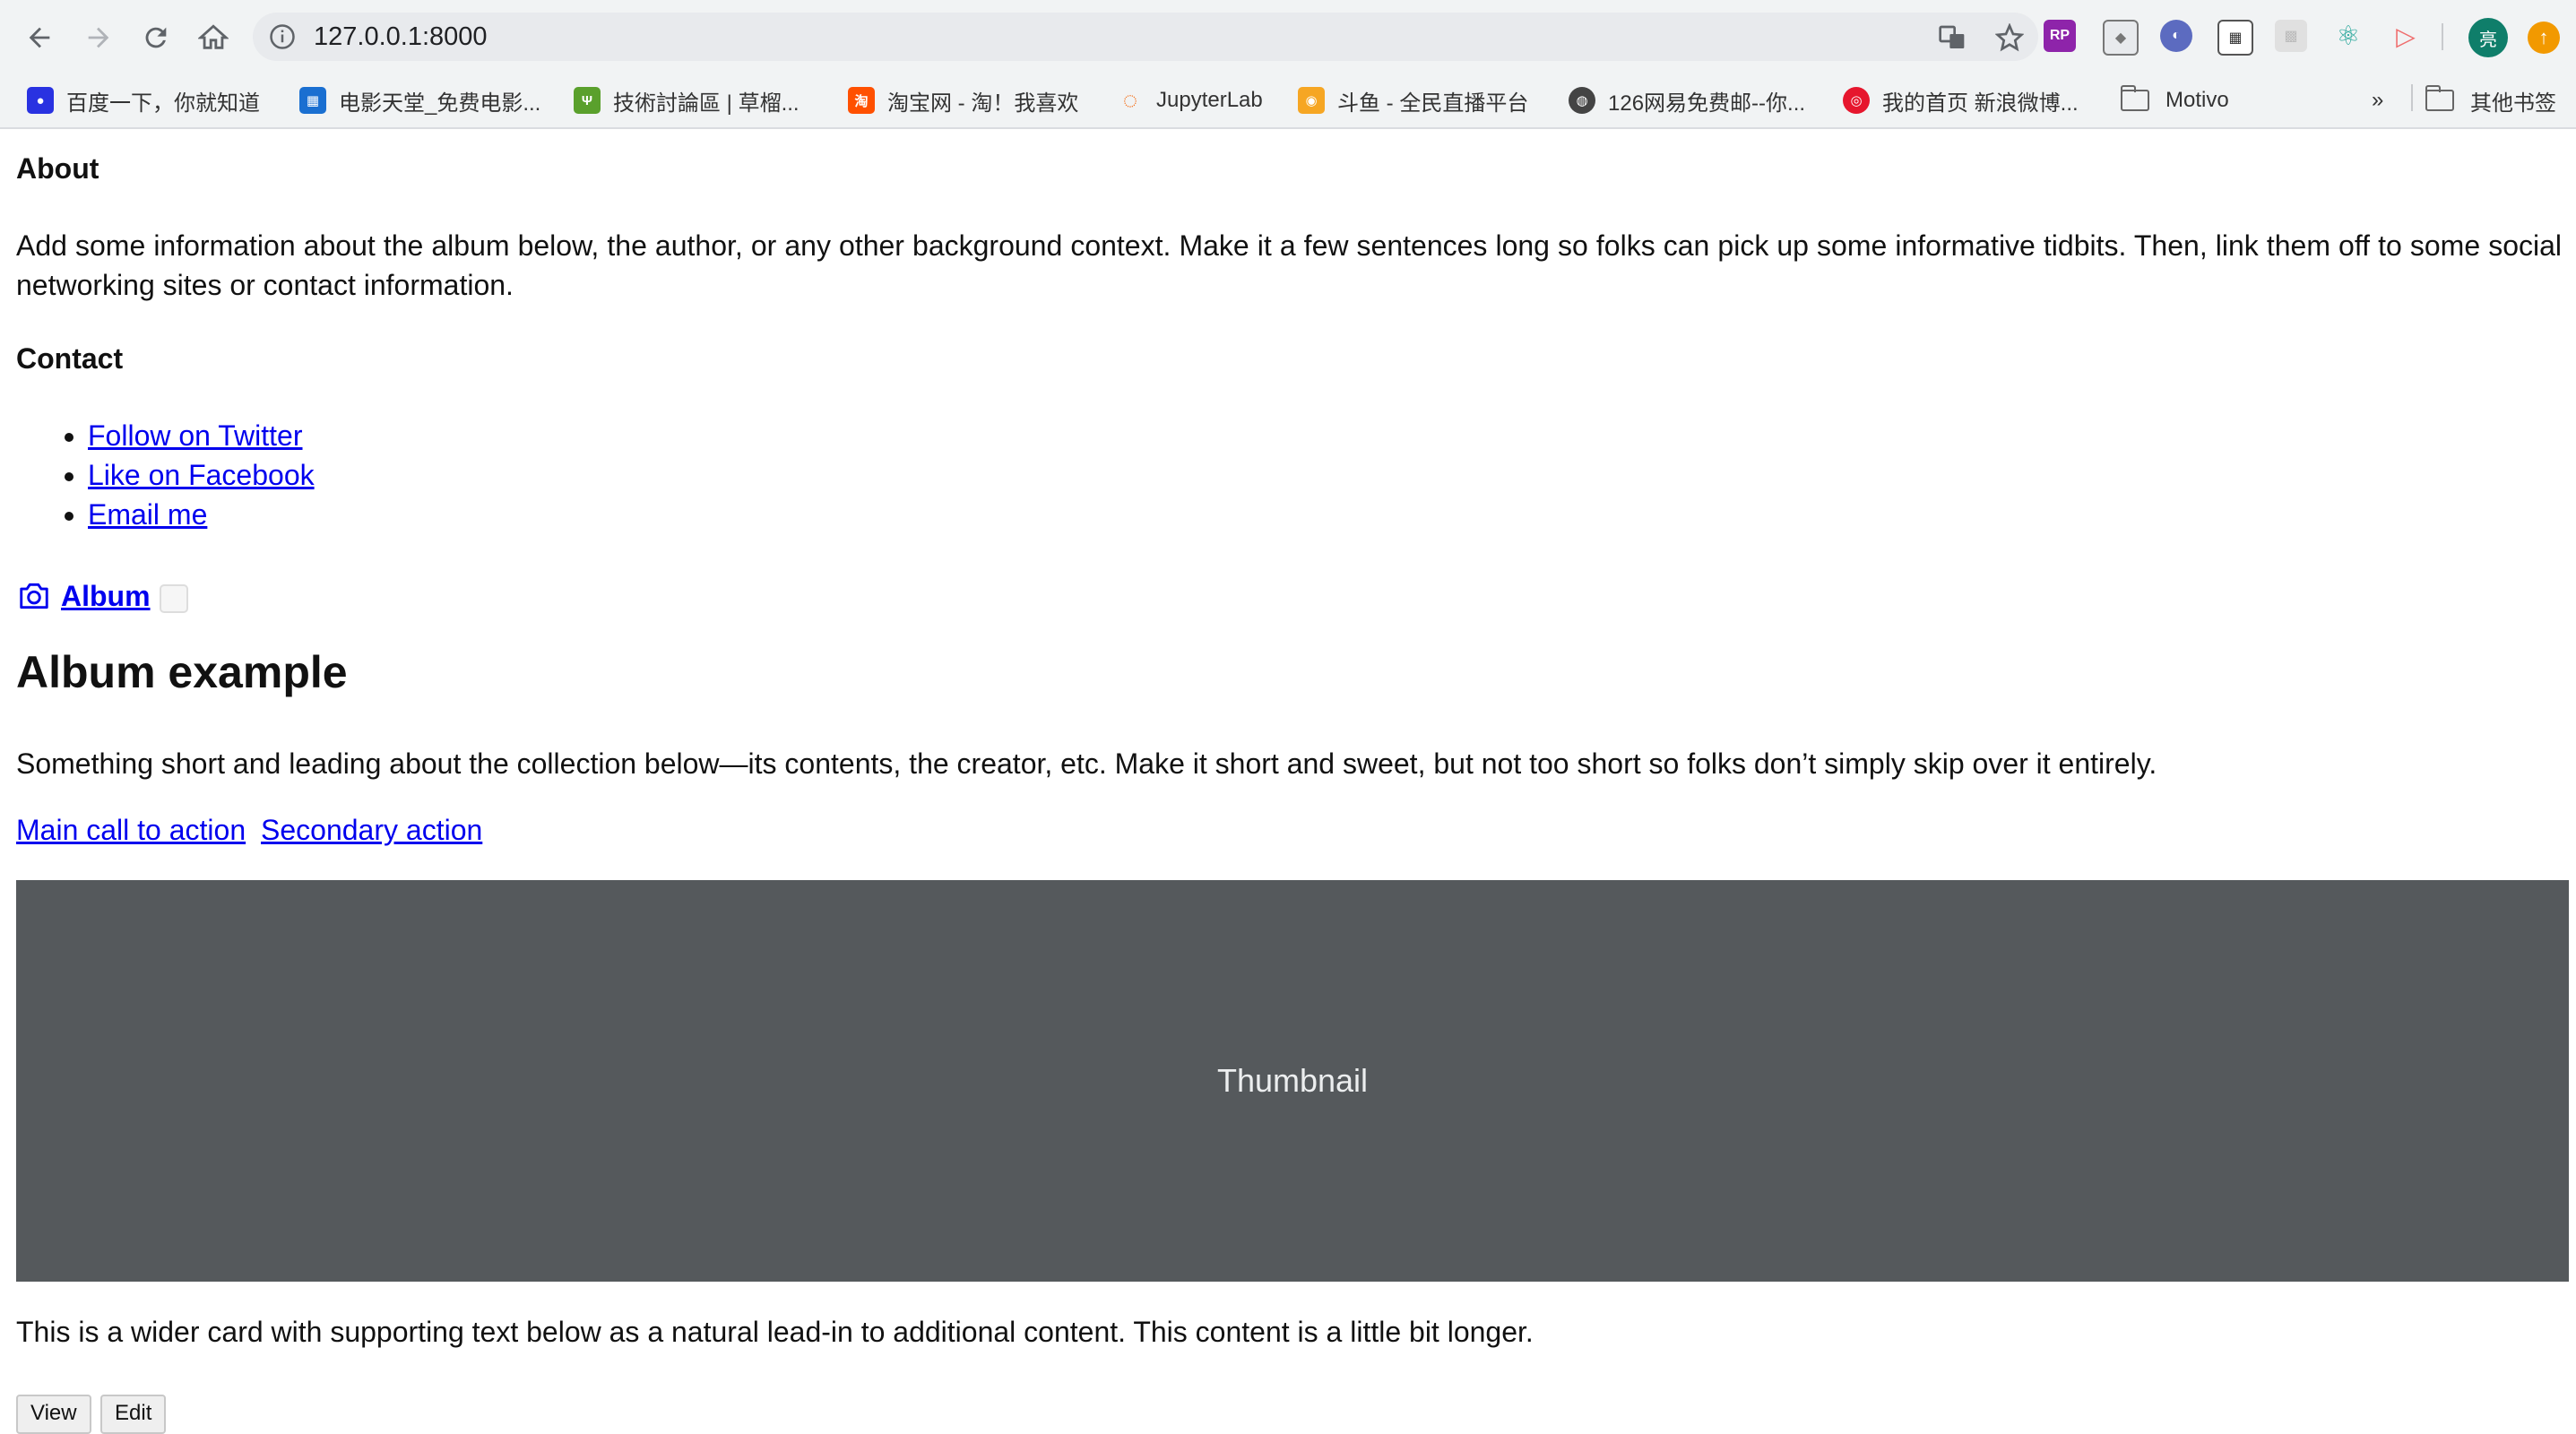 The image size is (2576, 1434). Describe the element at coordinates (1311, 100) in the screenshot. I see `douyu-icon: ◉` at that location.